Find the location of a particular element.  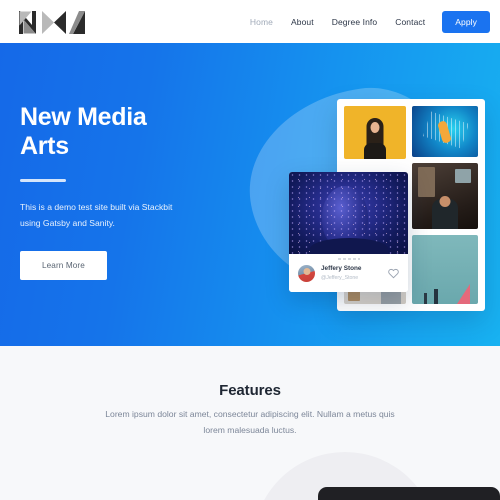

person-photo is located at coordinates (348, 213).